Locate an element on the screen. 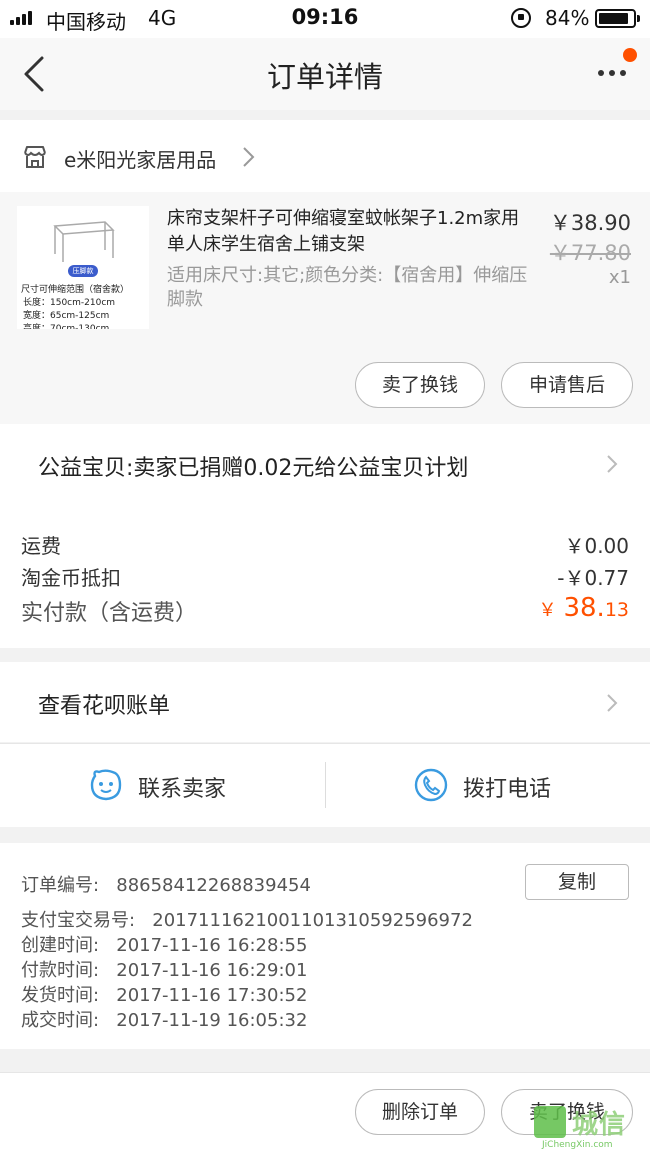 The height and width of the screenshot is (1156, 650). thumbnail-caption: 尺寸可伸缩范围（宿舍款） is located at coordinates (75, 290).